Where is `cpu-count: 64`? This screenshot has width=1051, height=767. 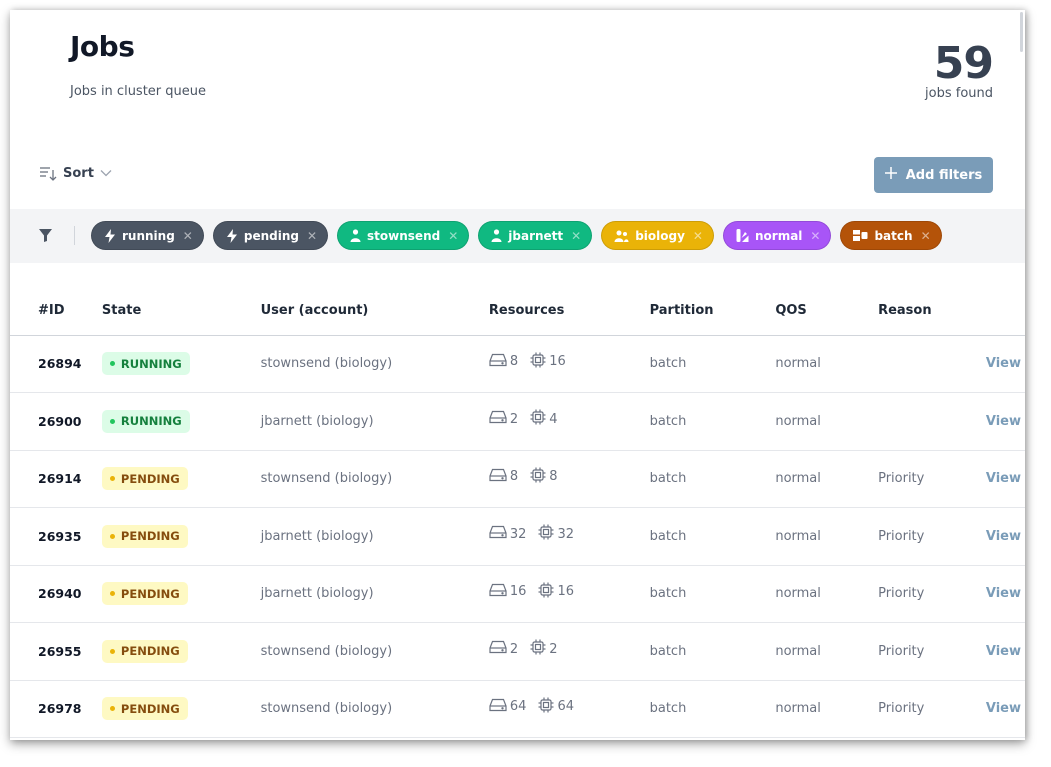
cpu-count: 64 is located at coordinates (565, 707).